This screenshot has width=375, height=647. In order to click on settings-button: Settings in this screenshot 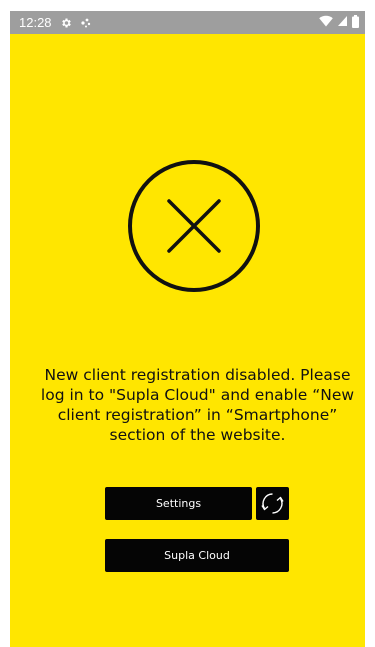, I will do `click(178, 503)`.